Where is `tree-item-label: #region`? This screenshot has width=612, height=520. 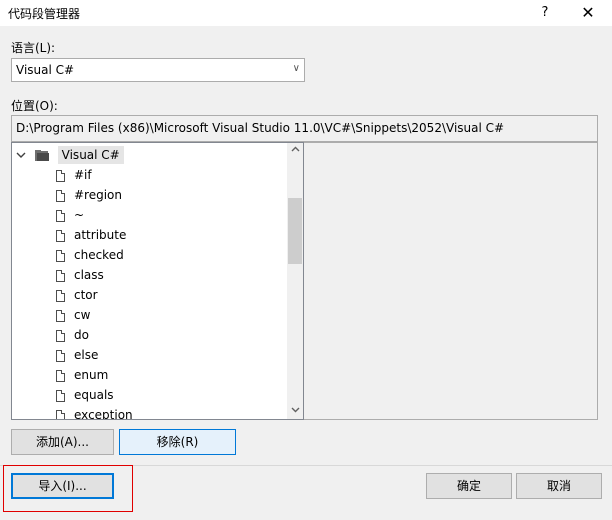 tree-item-label: #region is located at coordinates (98, 195).